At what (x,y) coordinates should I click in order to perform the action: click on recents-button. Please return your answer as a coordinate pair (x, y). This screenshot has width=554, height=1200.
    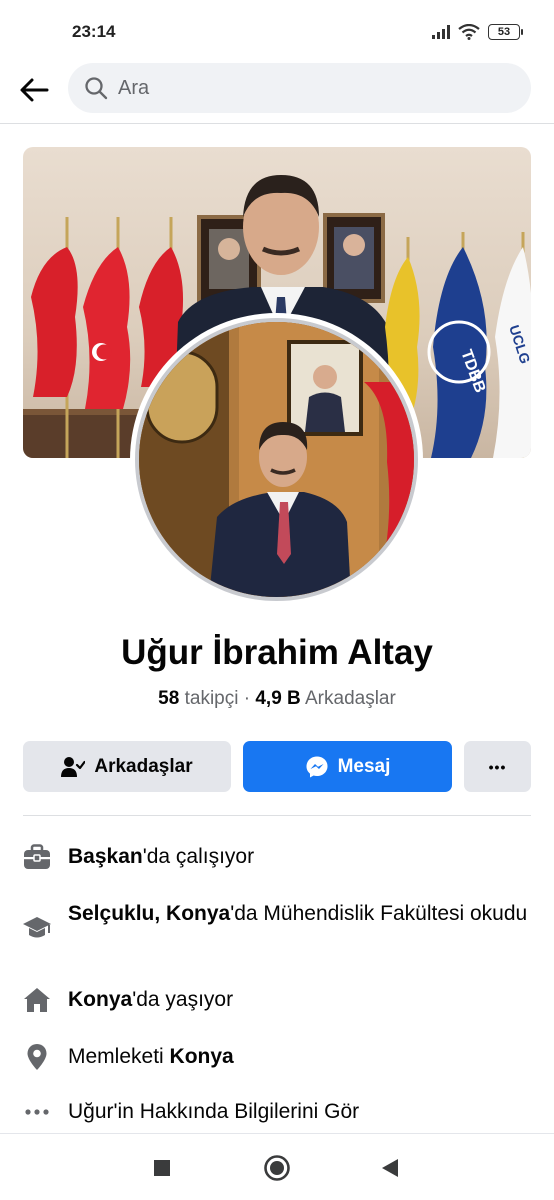
    Looking at the image, I should click on (162, 1168).